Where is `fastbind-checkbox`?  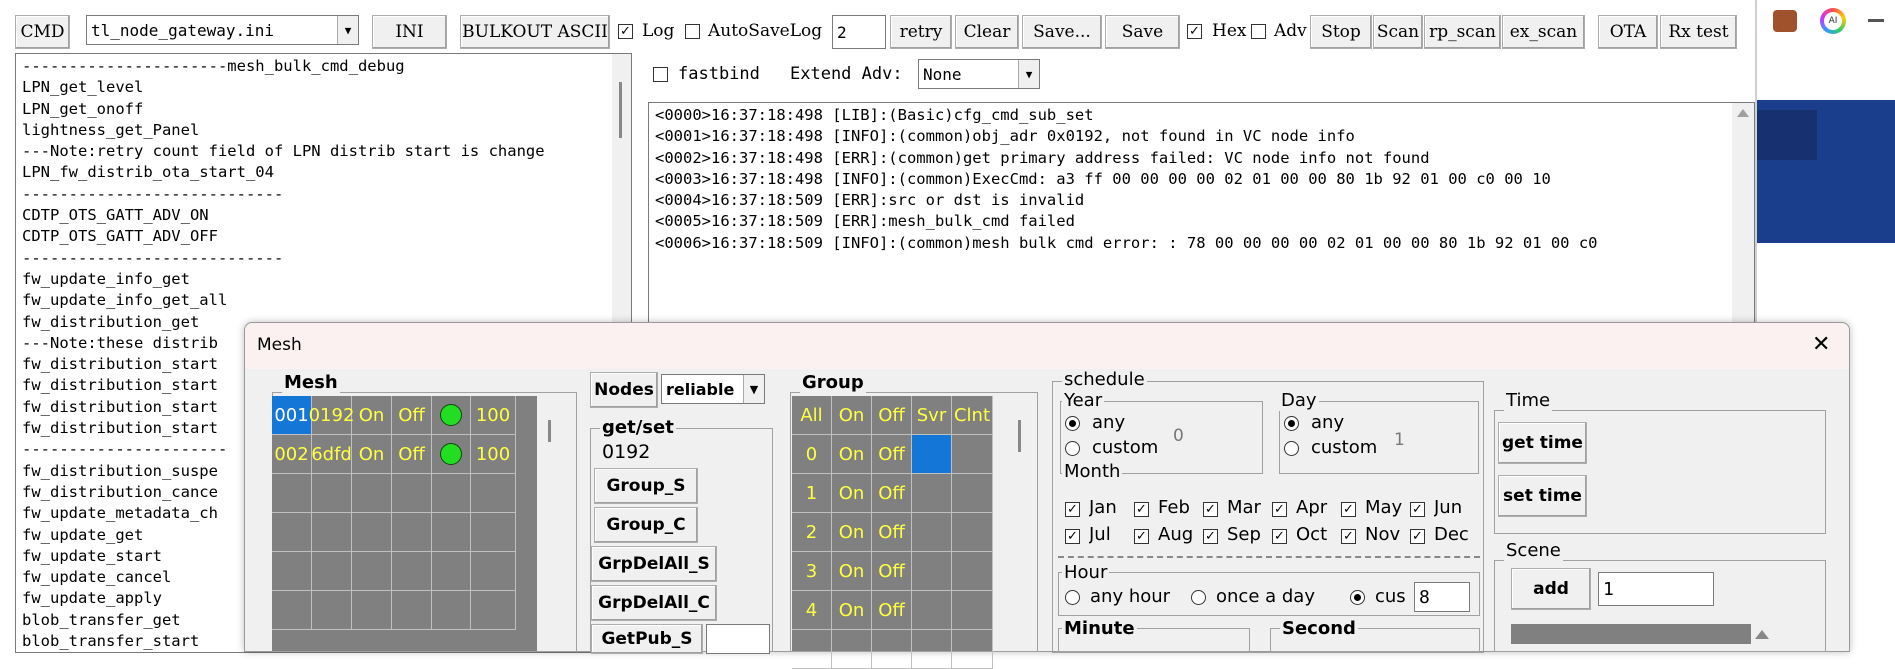
fastbind-checkbox is located at coordinates (660, 74).